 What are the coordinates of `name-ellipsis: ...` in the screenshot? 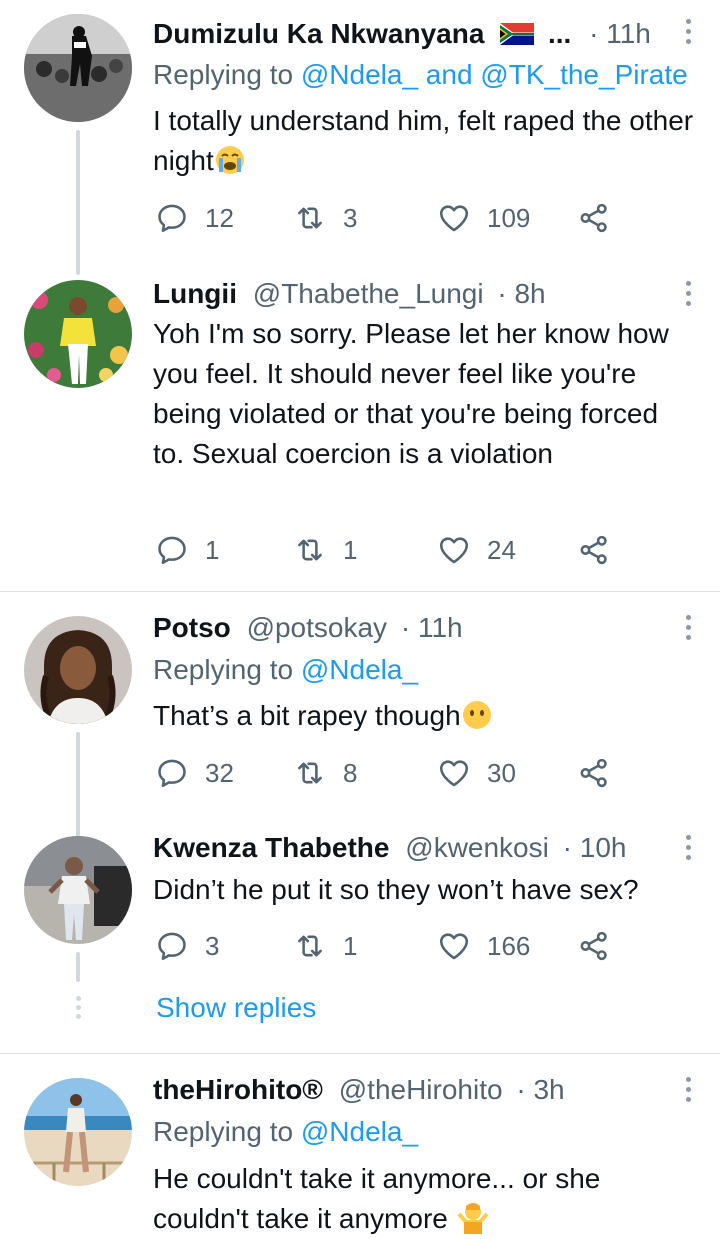 It's located at (559, 33).